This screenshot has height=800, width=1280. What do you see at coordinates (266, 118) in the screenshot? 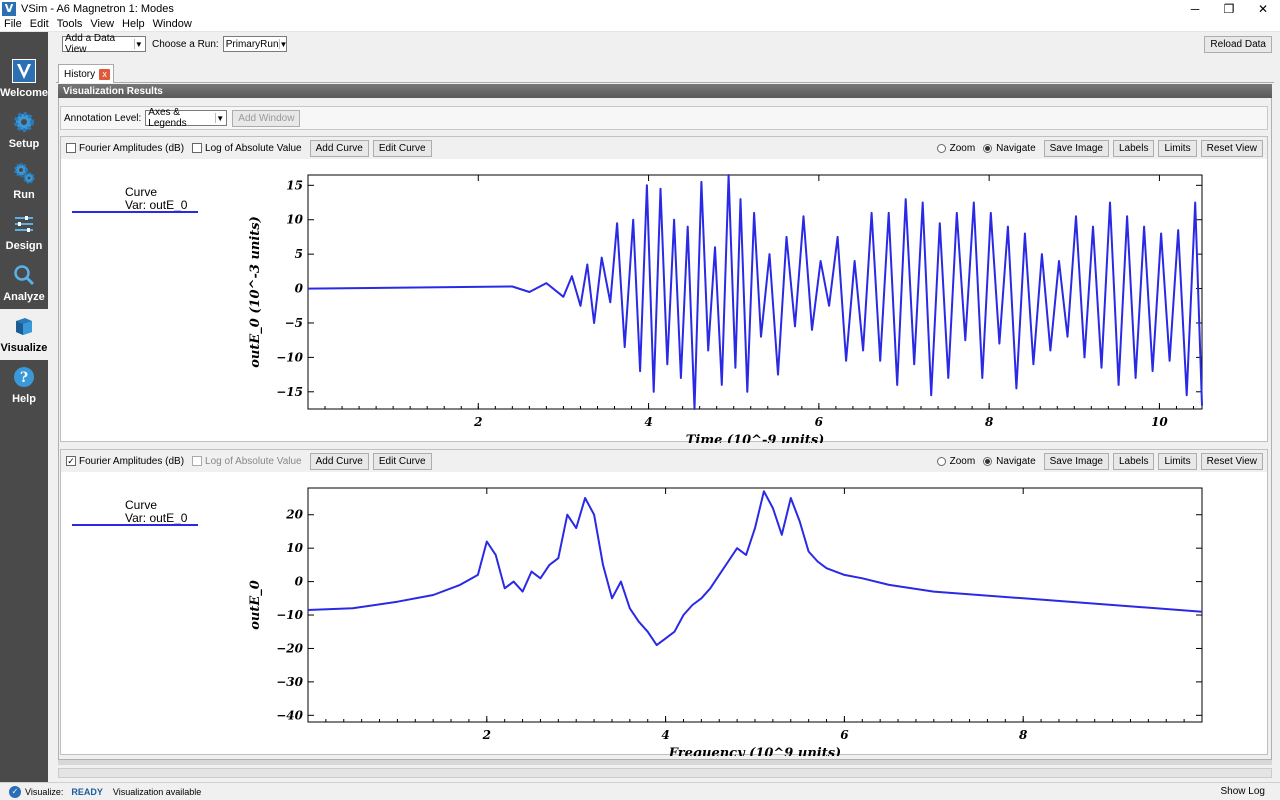
I see `add-window-button: Add Window` at bounding box center [266, 118].